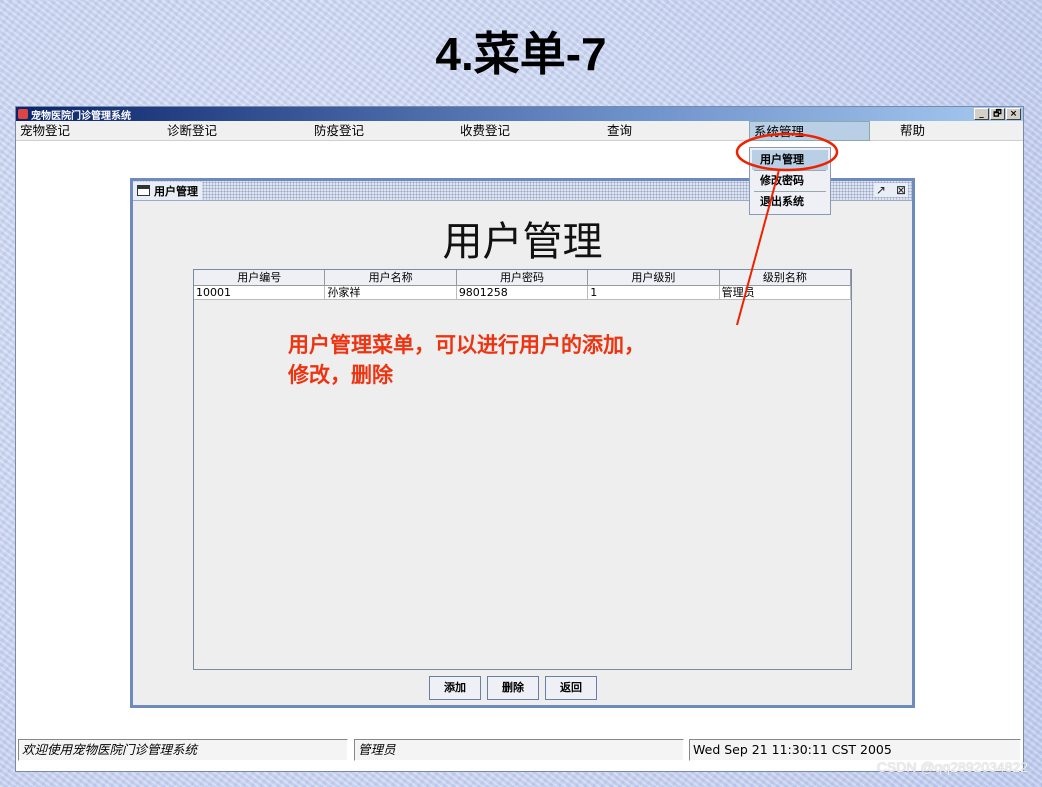  Describe the element at coordinates (981, 114) in the screenshot. I see `minimize-button: _` at that location.